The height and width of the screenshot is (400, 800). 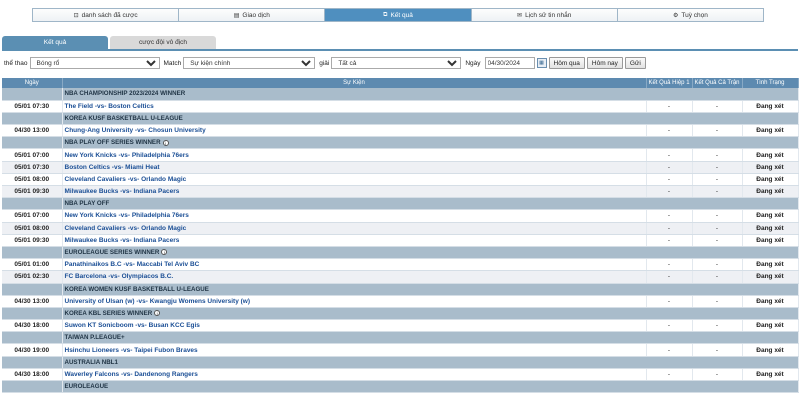 What do you see at coordinates (94, 338) in the screenshot?
I see `league-name: TAIWAN P.LEAGUE+` at bounding box center [94, 338].